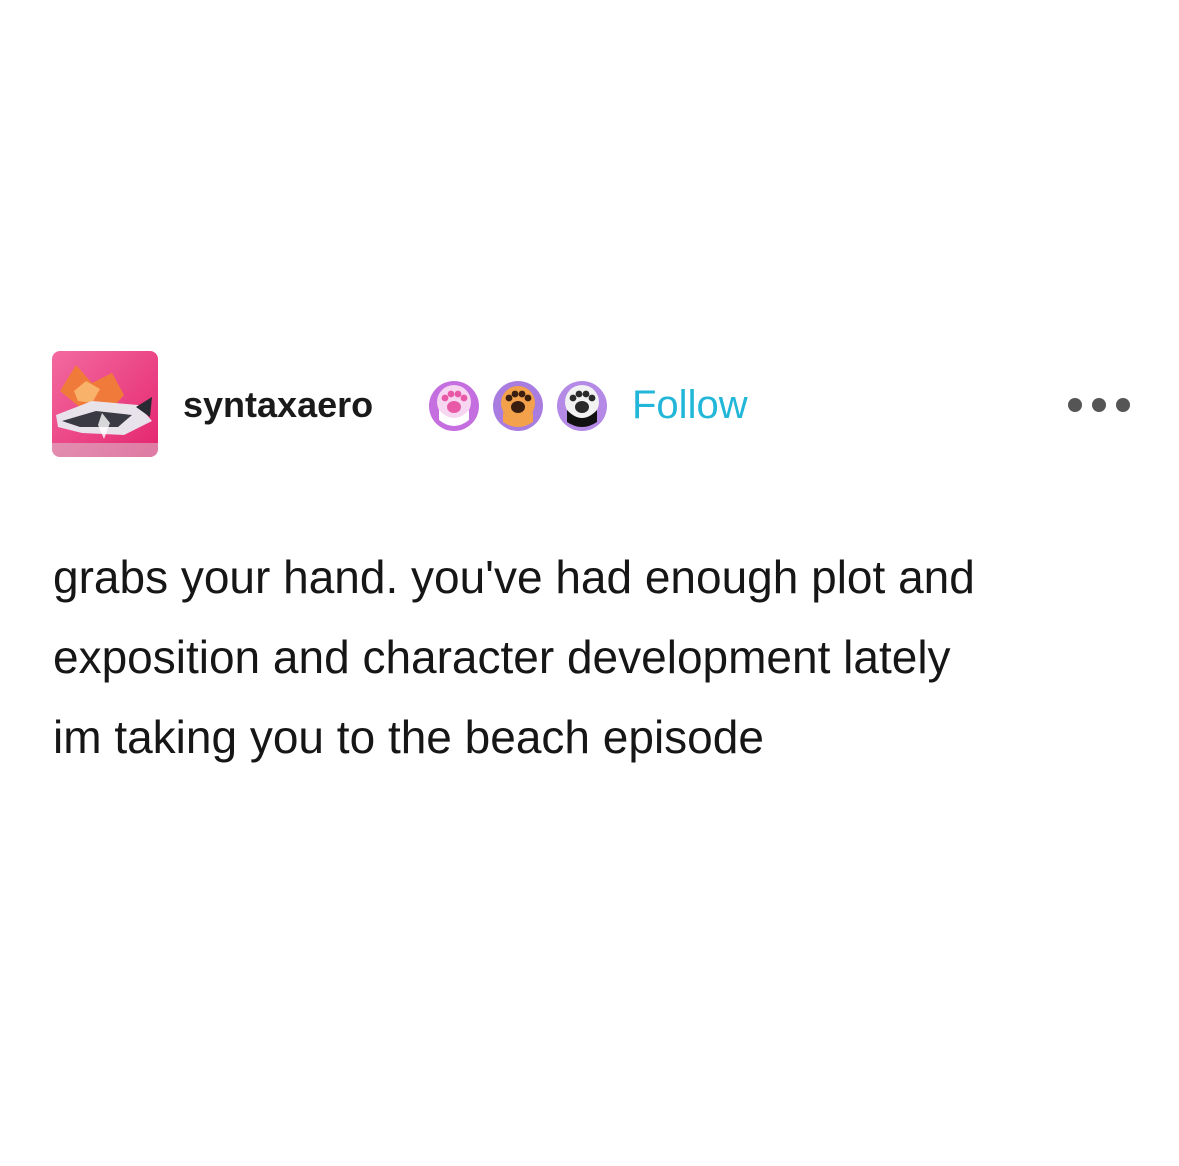 The height and width of the screenshot is (1166, 1179). I want to click on post-body-line: im taking you to the beach episode, so click(408, 737).